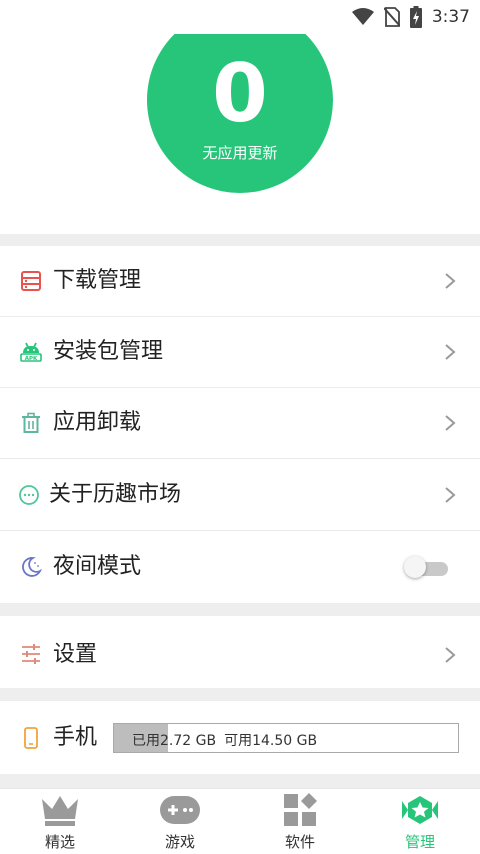 This screenshot has width=480, height=854. What do you see at coordinates (240, 352) in the screenshot?
I see `menu-item-apk-manager: APK 安装包管理` at bounding box center [240, 352].